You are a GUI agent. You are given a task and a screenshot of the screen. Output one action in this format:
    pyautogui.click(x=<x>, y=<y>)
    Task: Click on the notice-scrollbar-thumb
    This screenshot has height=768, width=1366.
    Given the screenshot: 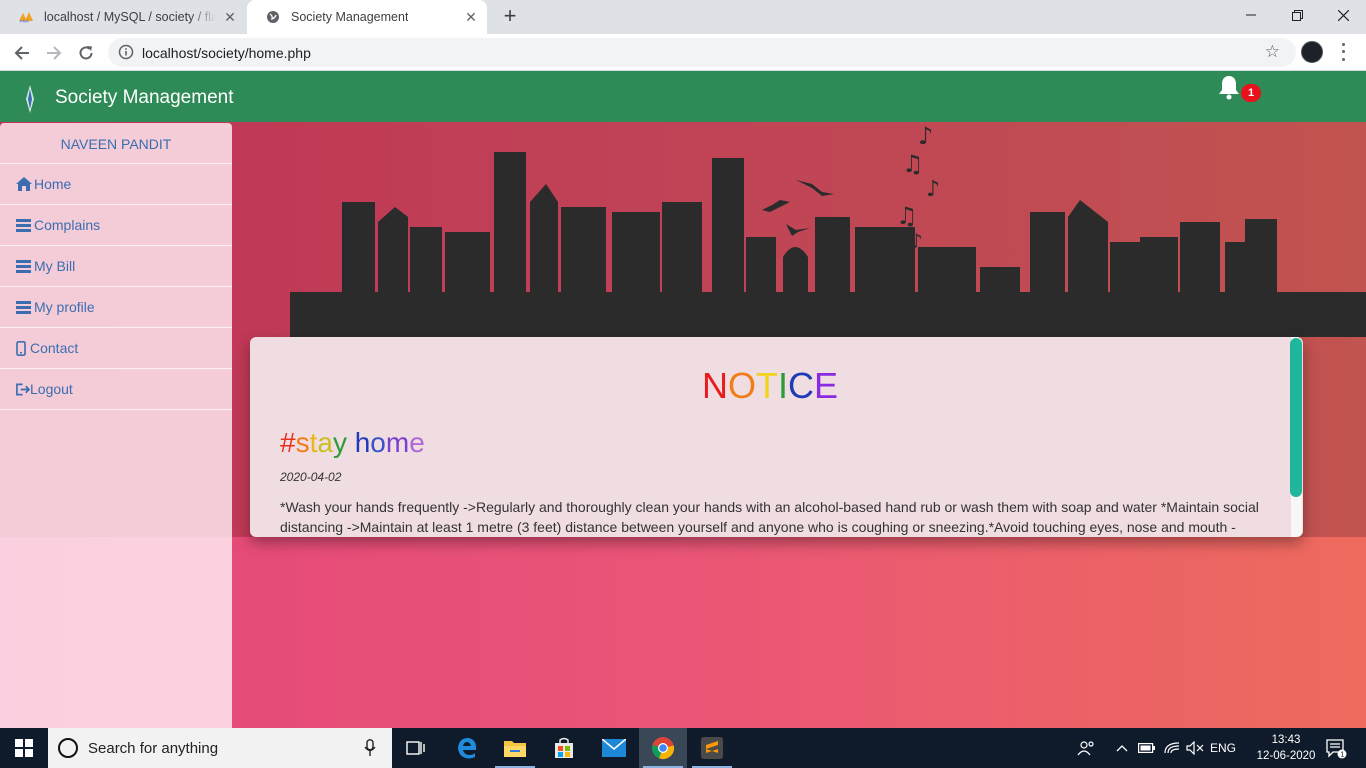 What is the action you would take?
    pyautogui.click(x=1296, y=417)
    